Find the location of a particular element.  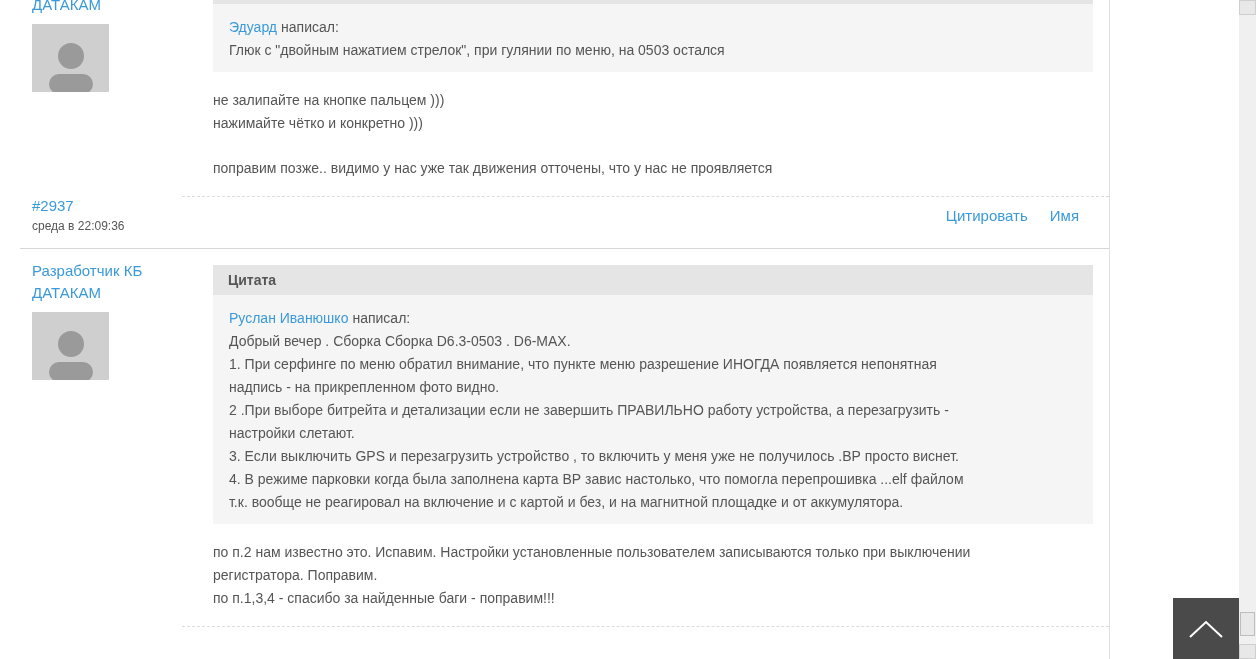

quote-author-link: Руслан Иванюшко is located at coordinates (289, 318).